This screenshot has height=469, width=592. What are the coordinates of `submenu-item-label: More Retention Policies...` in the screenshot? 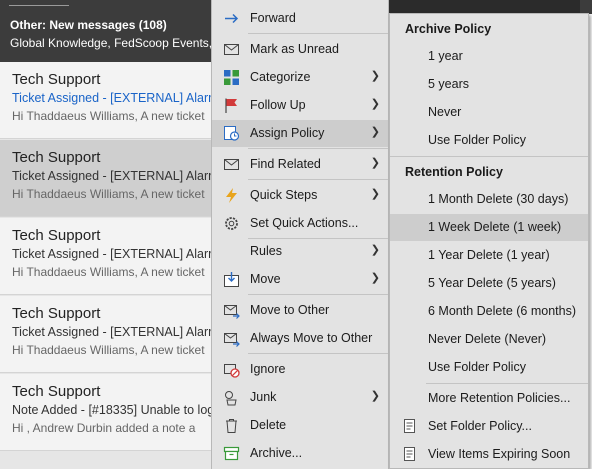 It's located at (499, 398).